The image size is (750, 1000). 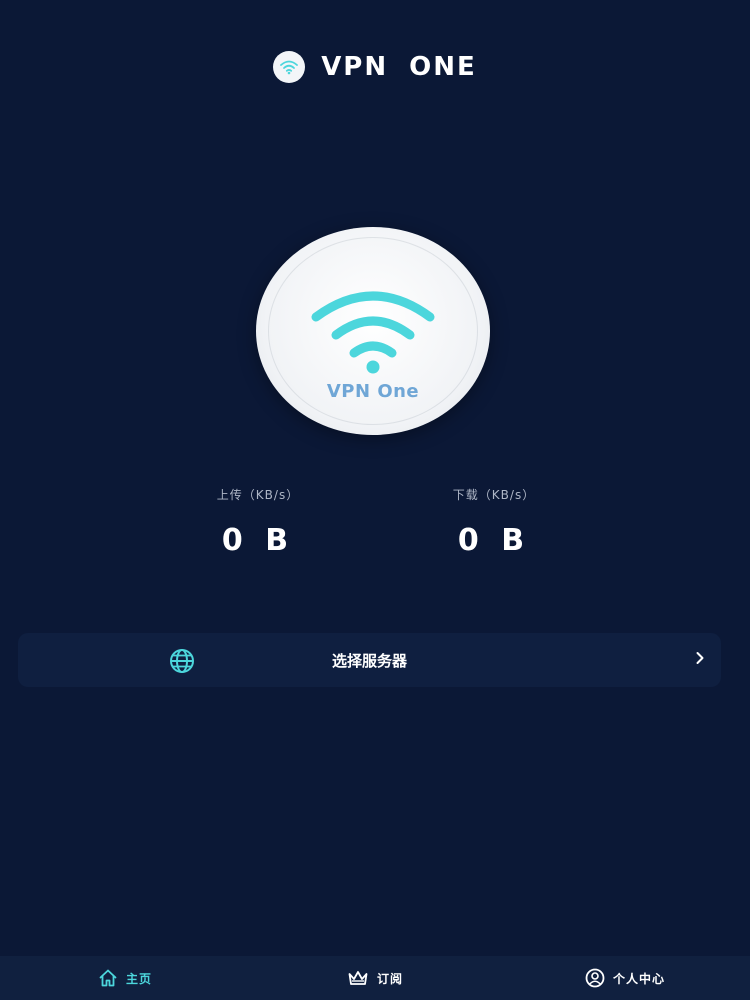 I want to click on user-circle-icon, so click(x=595, y=978).